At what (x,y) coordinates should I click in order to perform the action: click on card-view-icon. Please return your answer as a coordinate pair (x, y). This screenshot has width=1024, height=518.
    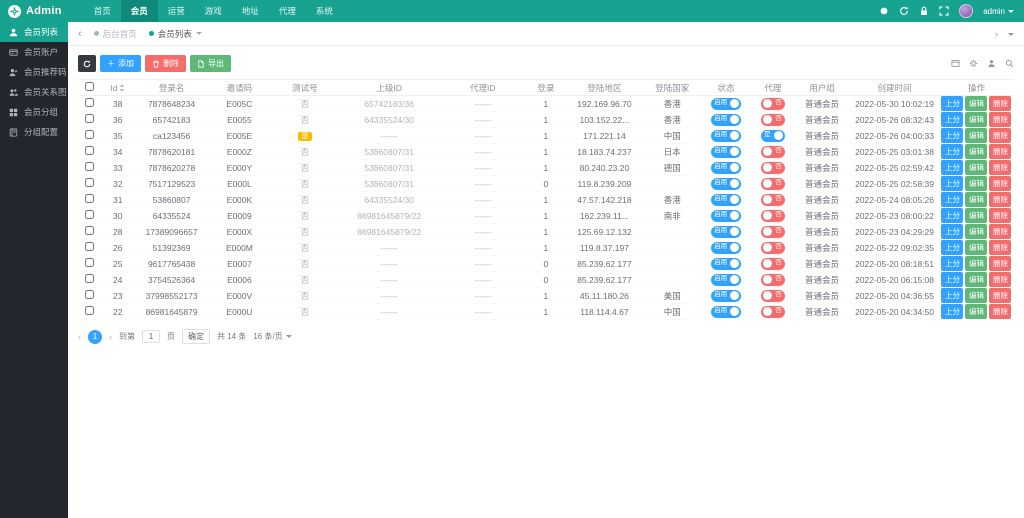
    Looking at the image, I should click on (955, 63).